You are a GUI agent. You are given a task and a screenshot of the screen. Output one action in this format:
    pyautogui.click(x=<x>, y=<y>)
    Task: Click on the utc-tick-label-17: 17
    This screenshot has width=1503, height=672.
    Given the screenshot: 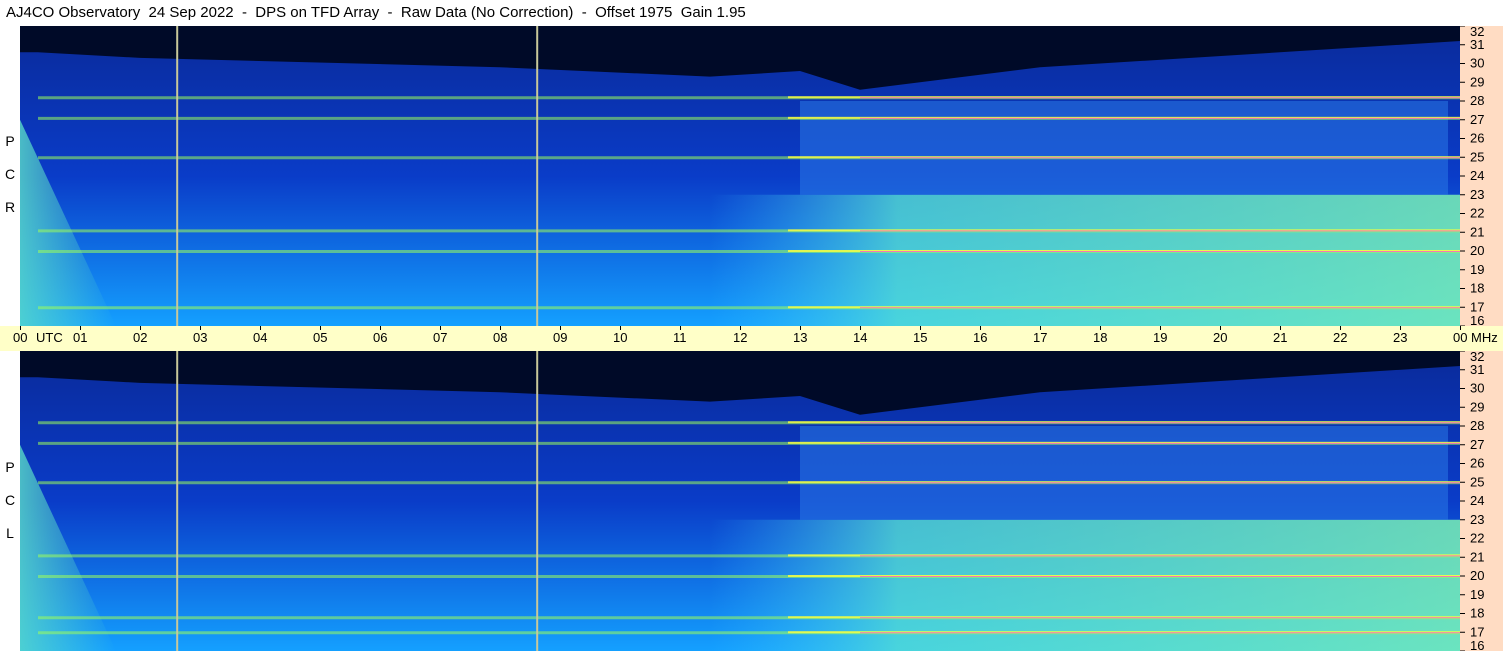 What is the action you would take?
    pyautogui.click(x=1040, y=337)
    